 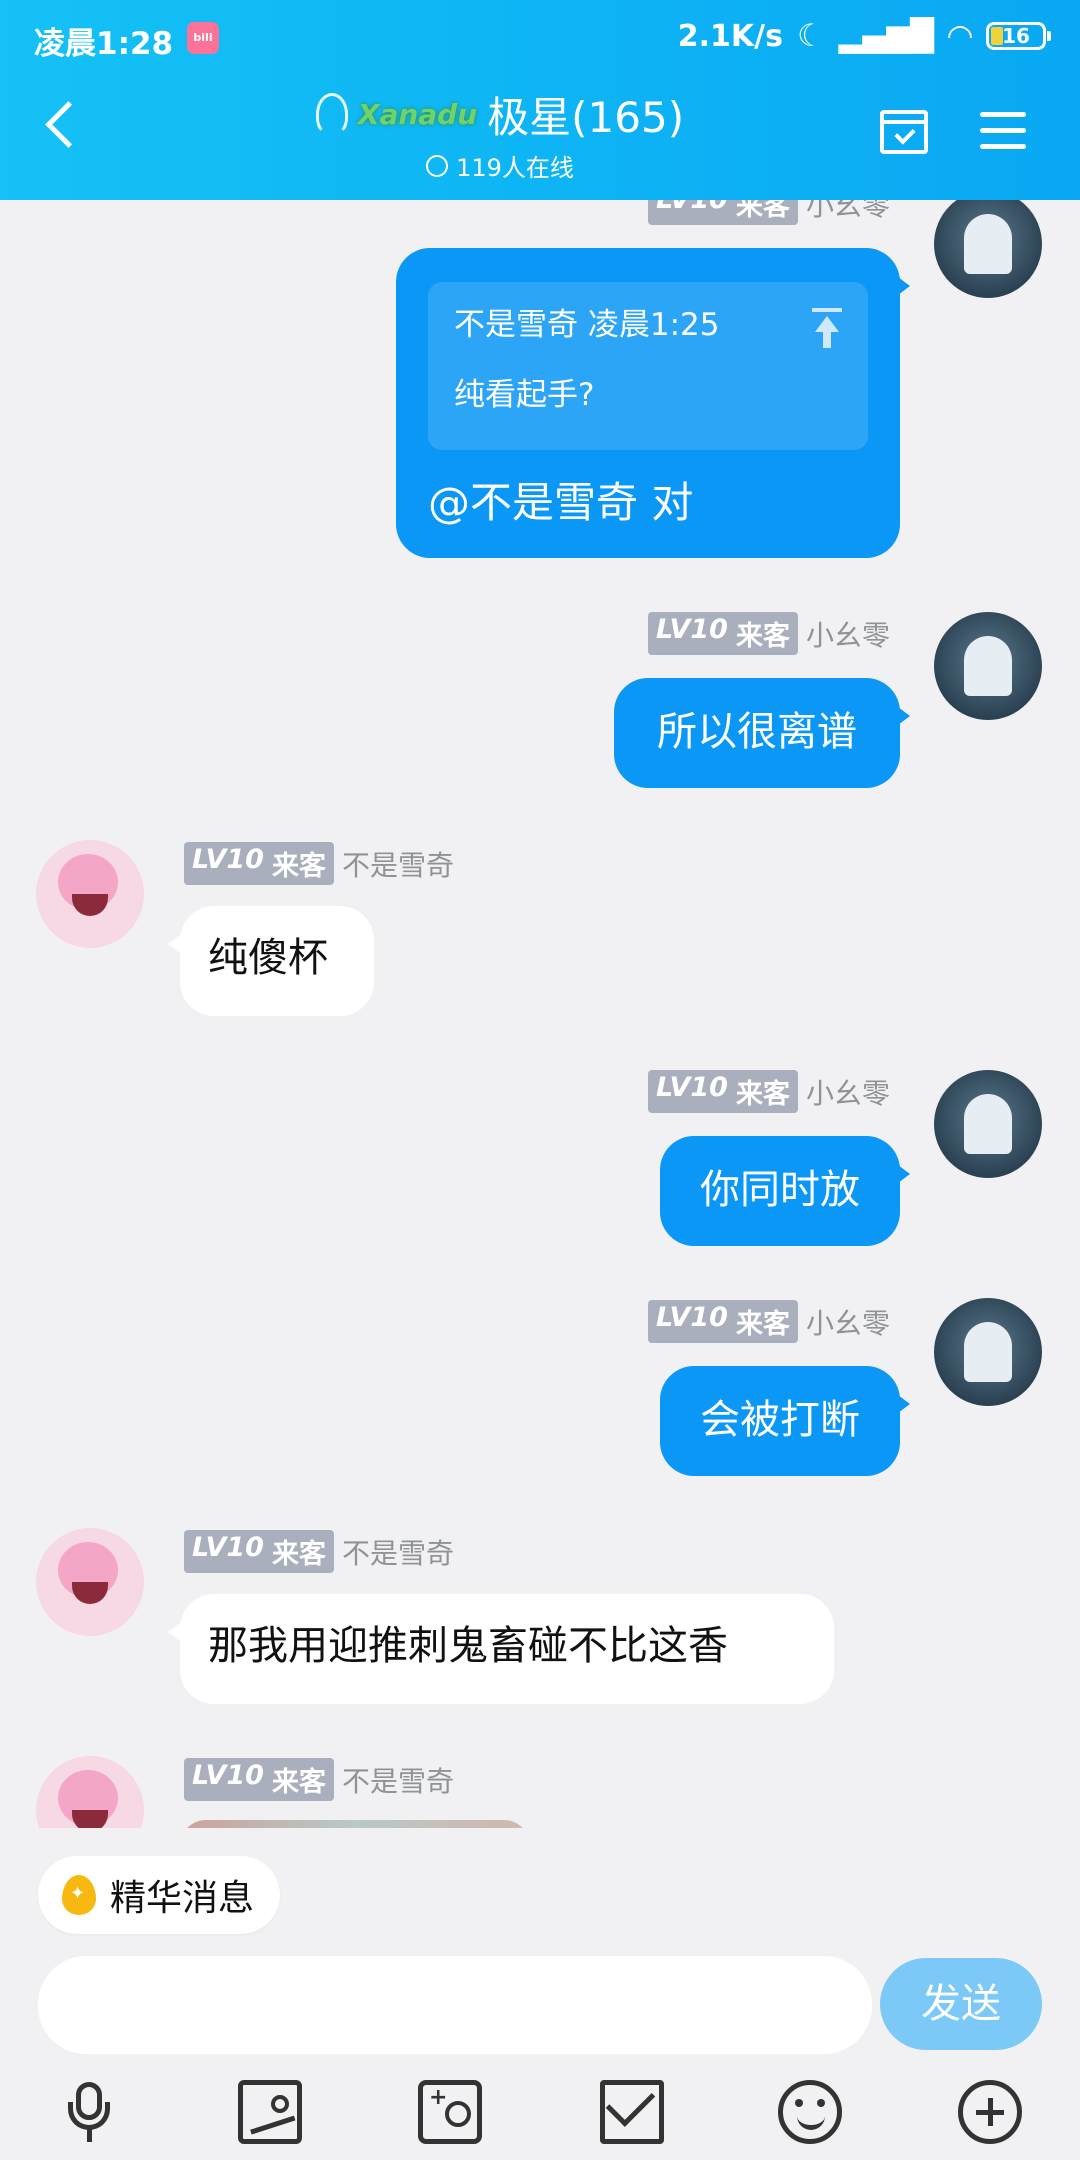 What do you see at coordinates (79, 1895) in the screenshot?
I see `essence-drop-icon` at bounding box center [79, 1895].